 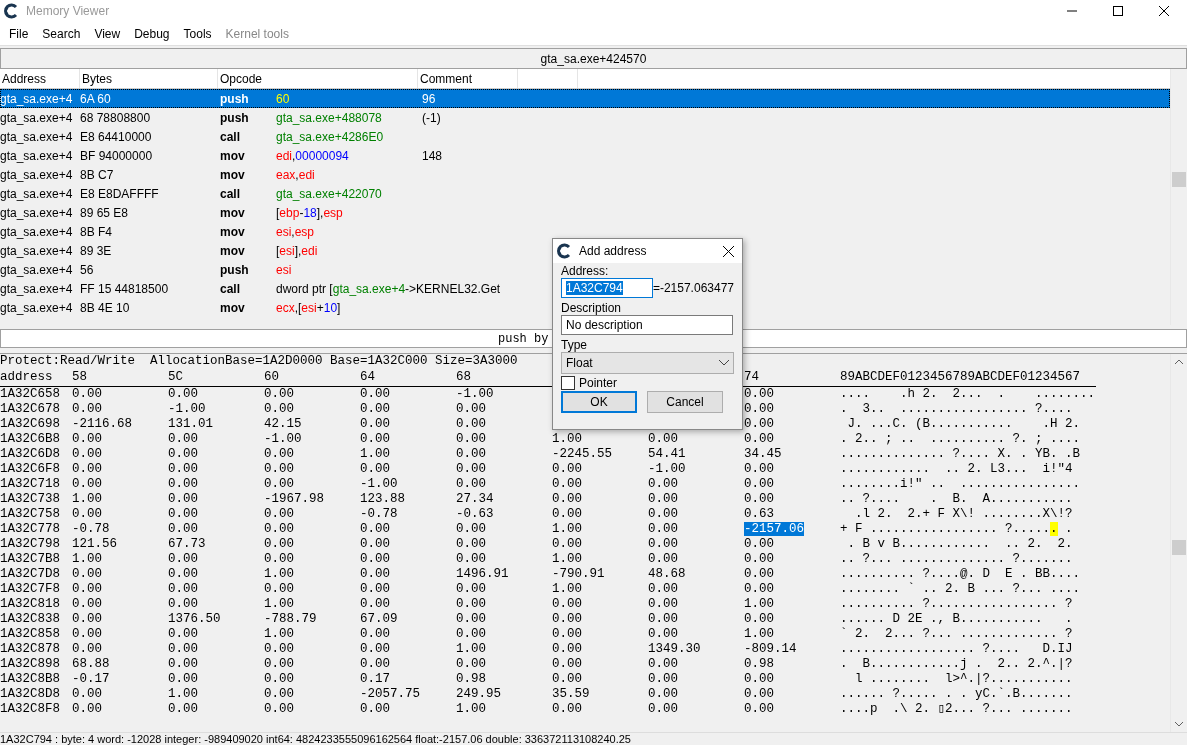 What do you see at coordinates (759, 514) in the screenshot?
I see `value-cell: 0.63` at bounding box center [759, 514].